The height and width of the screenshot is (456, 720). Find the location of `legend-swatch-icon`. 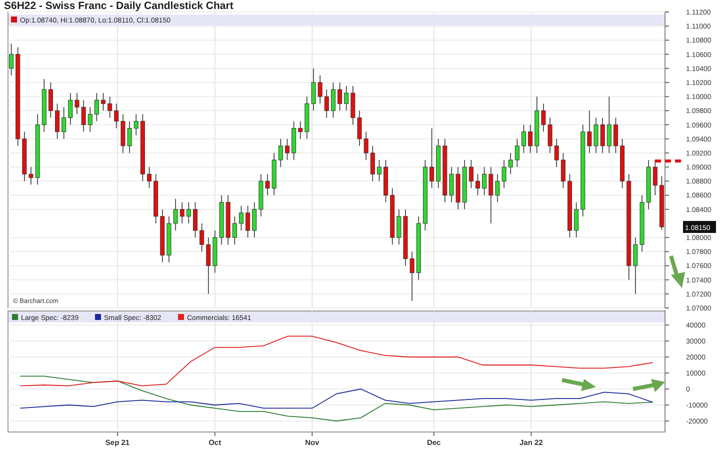

legend-swatch-icon is located at coordinates (14, 19).